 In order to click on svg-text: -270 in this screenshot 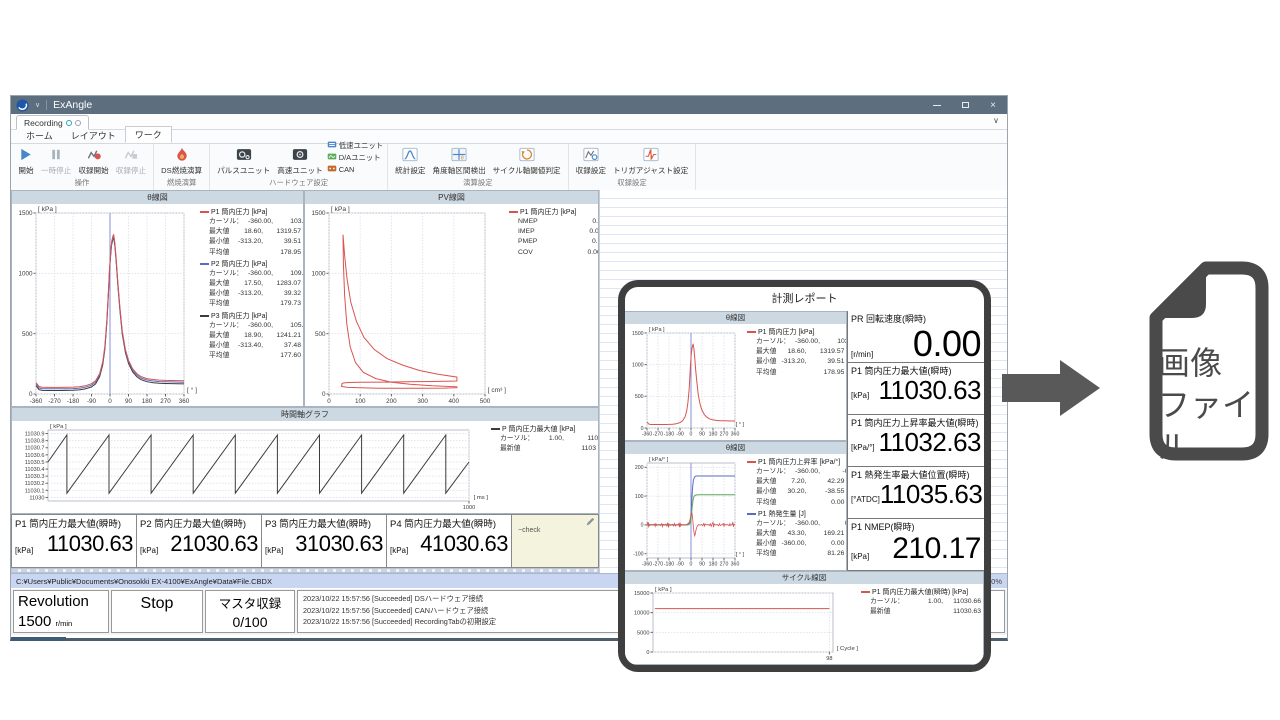, I will do `click(54, 401)`.